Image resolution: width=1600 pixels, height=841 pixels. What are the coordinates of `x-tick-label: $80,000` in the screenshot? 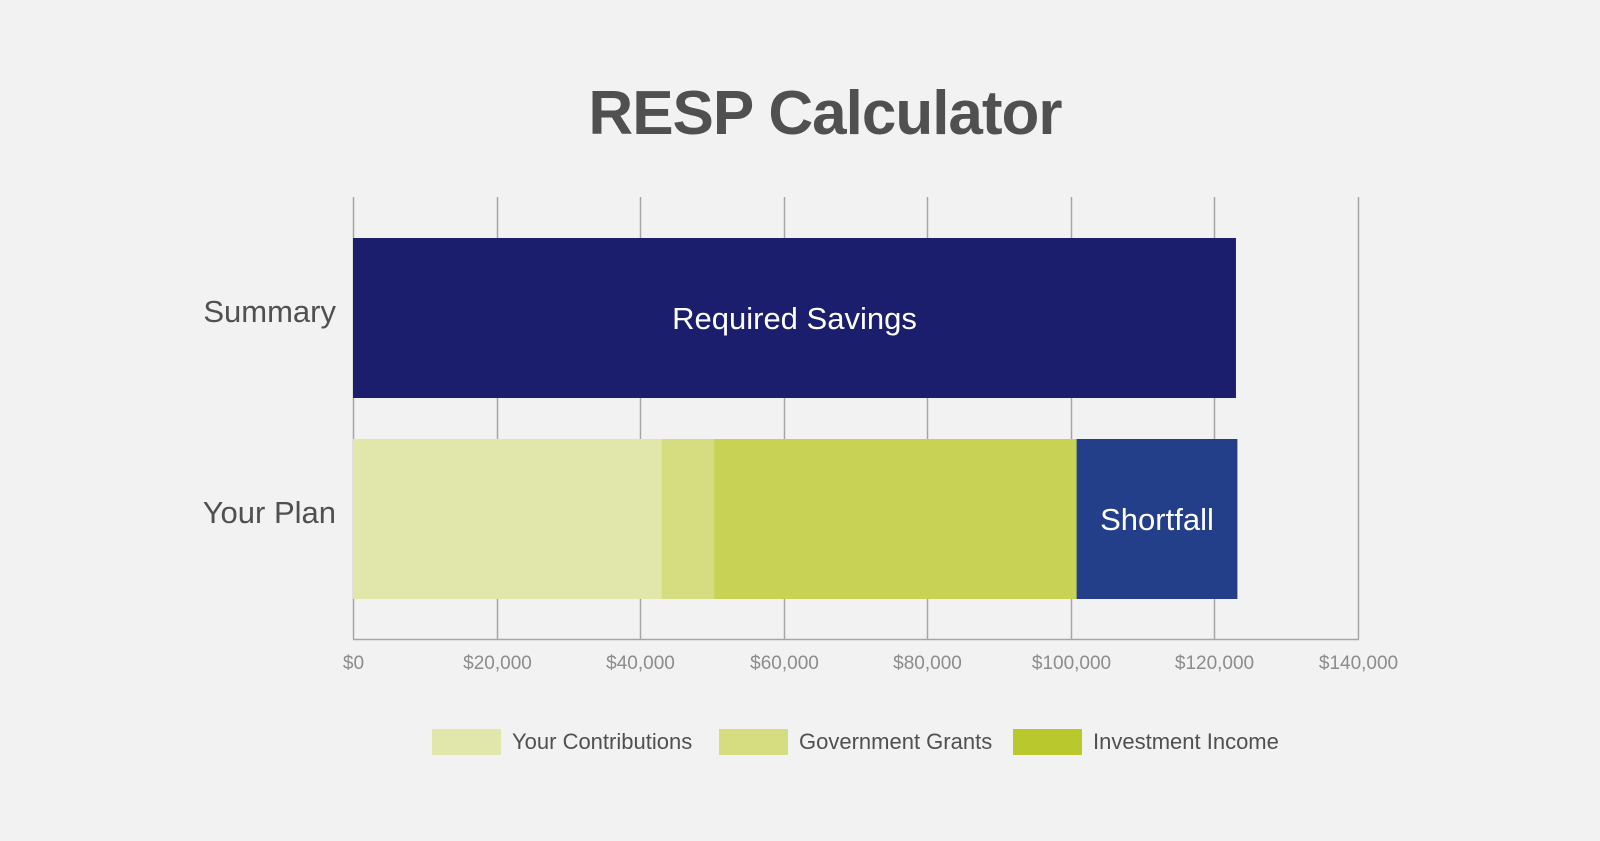 It's located at (927, 663).